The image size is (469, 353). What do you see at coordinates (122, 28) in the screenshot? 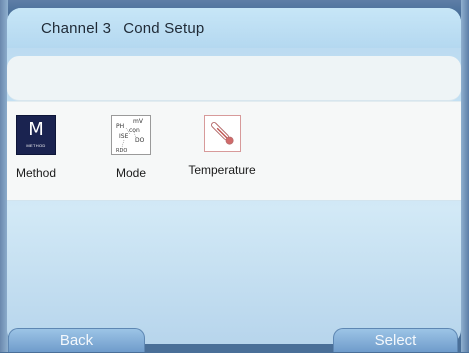
I see `page-title: Channel 3 Cond Setup` at bounding box center [122, 28].